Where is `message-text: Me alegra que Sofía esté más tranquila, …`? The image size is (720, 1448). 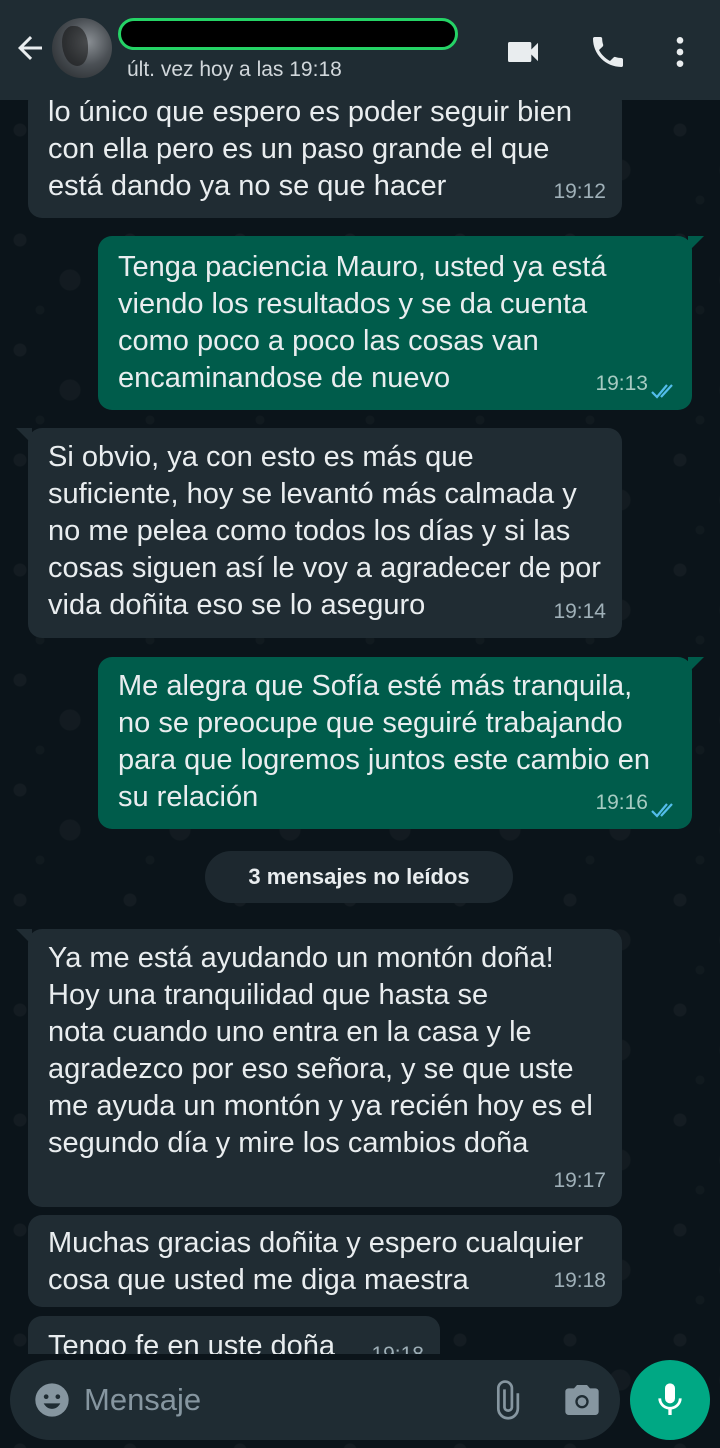 message-text: Me alegra que Sofía esté más tranquila, … is located at coordinates (384, 741).